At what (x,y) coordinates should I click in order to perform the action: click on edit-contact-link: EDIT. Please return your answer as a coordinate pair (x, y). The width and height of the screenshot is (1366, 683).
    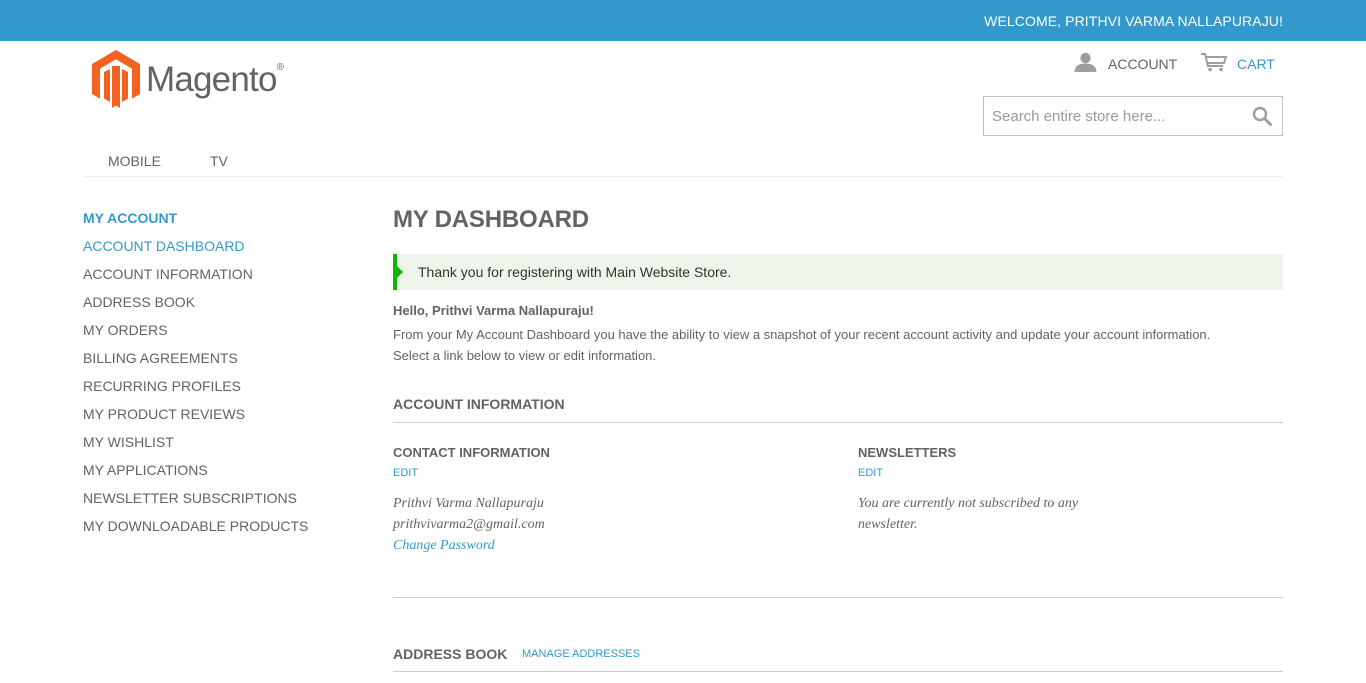
    Looking at the image, I should click on (405, 473).